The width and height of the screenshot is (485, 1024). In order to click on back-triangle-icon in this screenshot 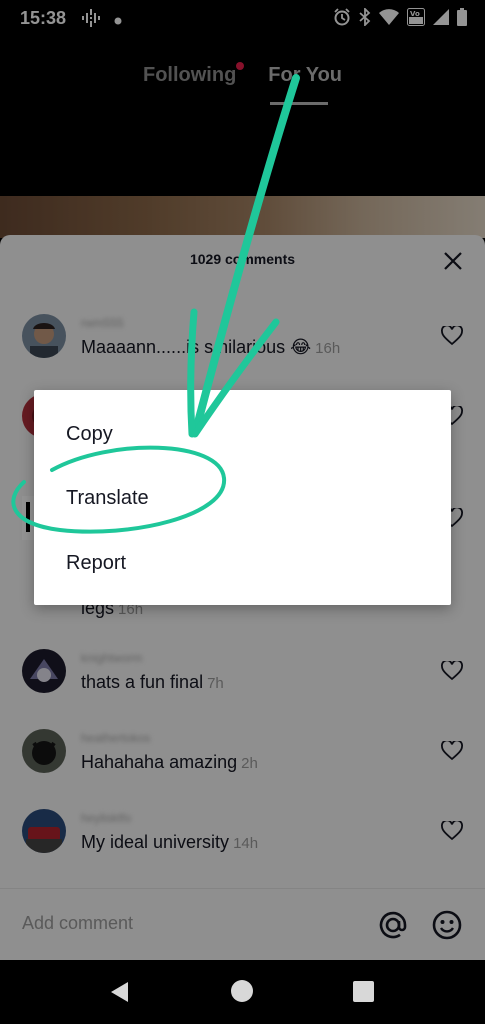, I will do `click(119, 992)`.